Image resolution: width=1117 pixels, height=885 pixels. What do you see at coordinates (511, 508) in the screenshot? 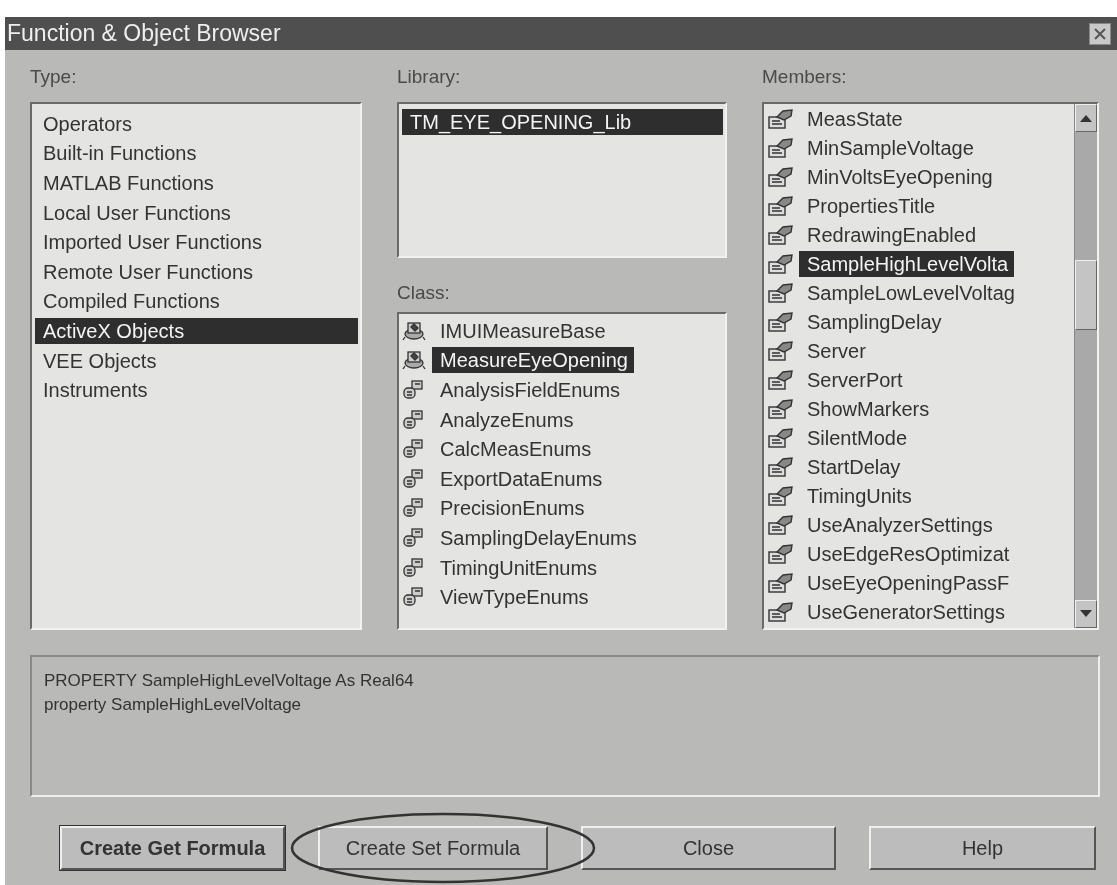
I see `list-item: PrecisionEnums` at bounding box center [511, 508].